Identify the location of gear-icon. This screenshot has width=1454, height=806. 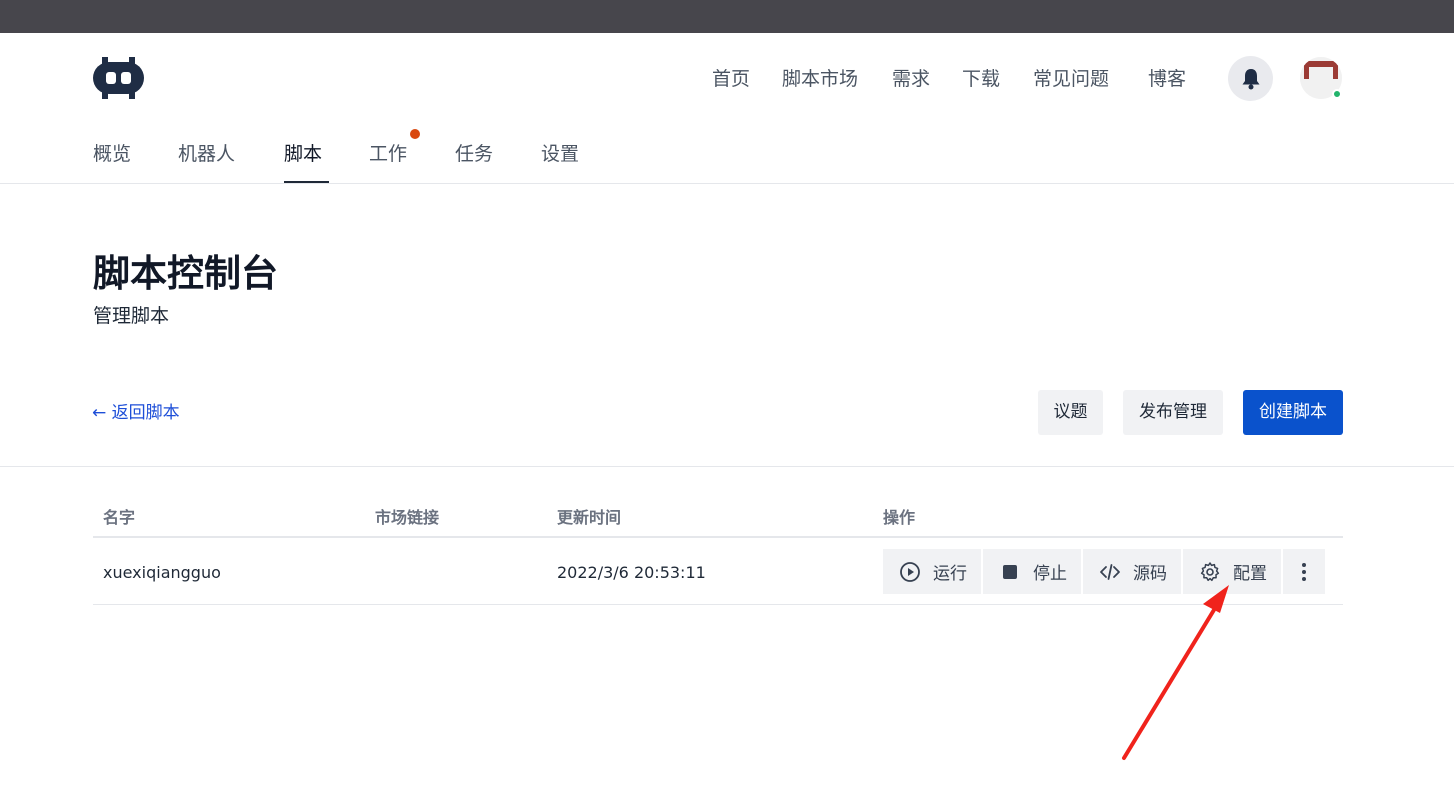
(1210, 572).